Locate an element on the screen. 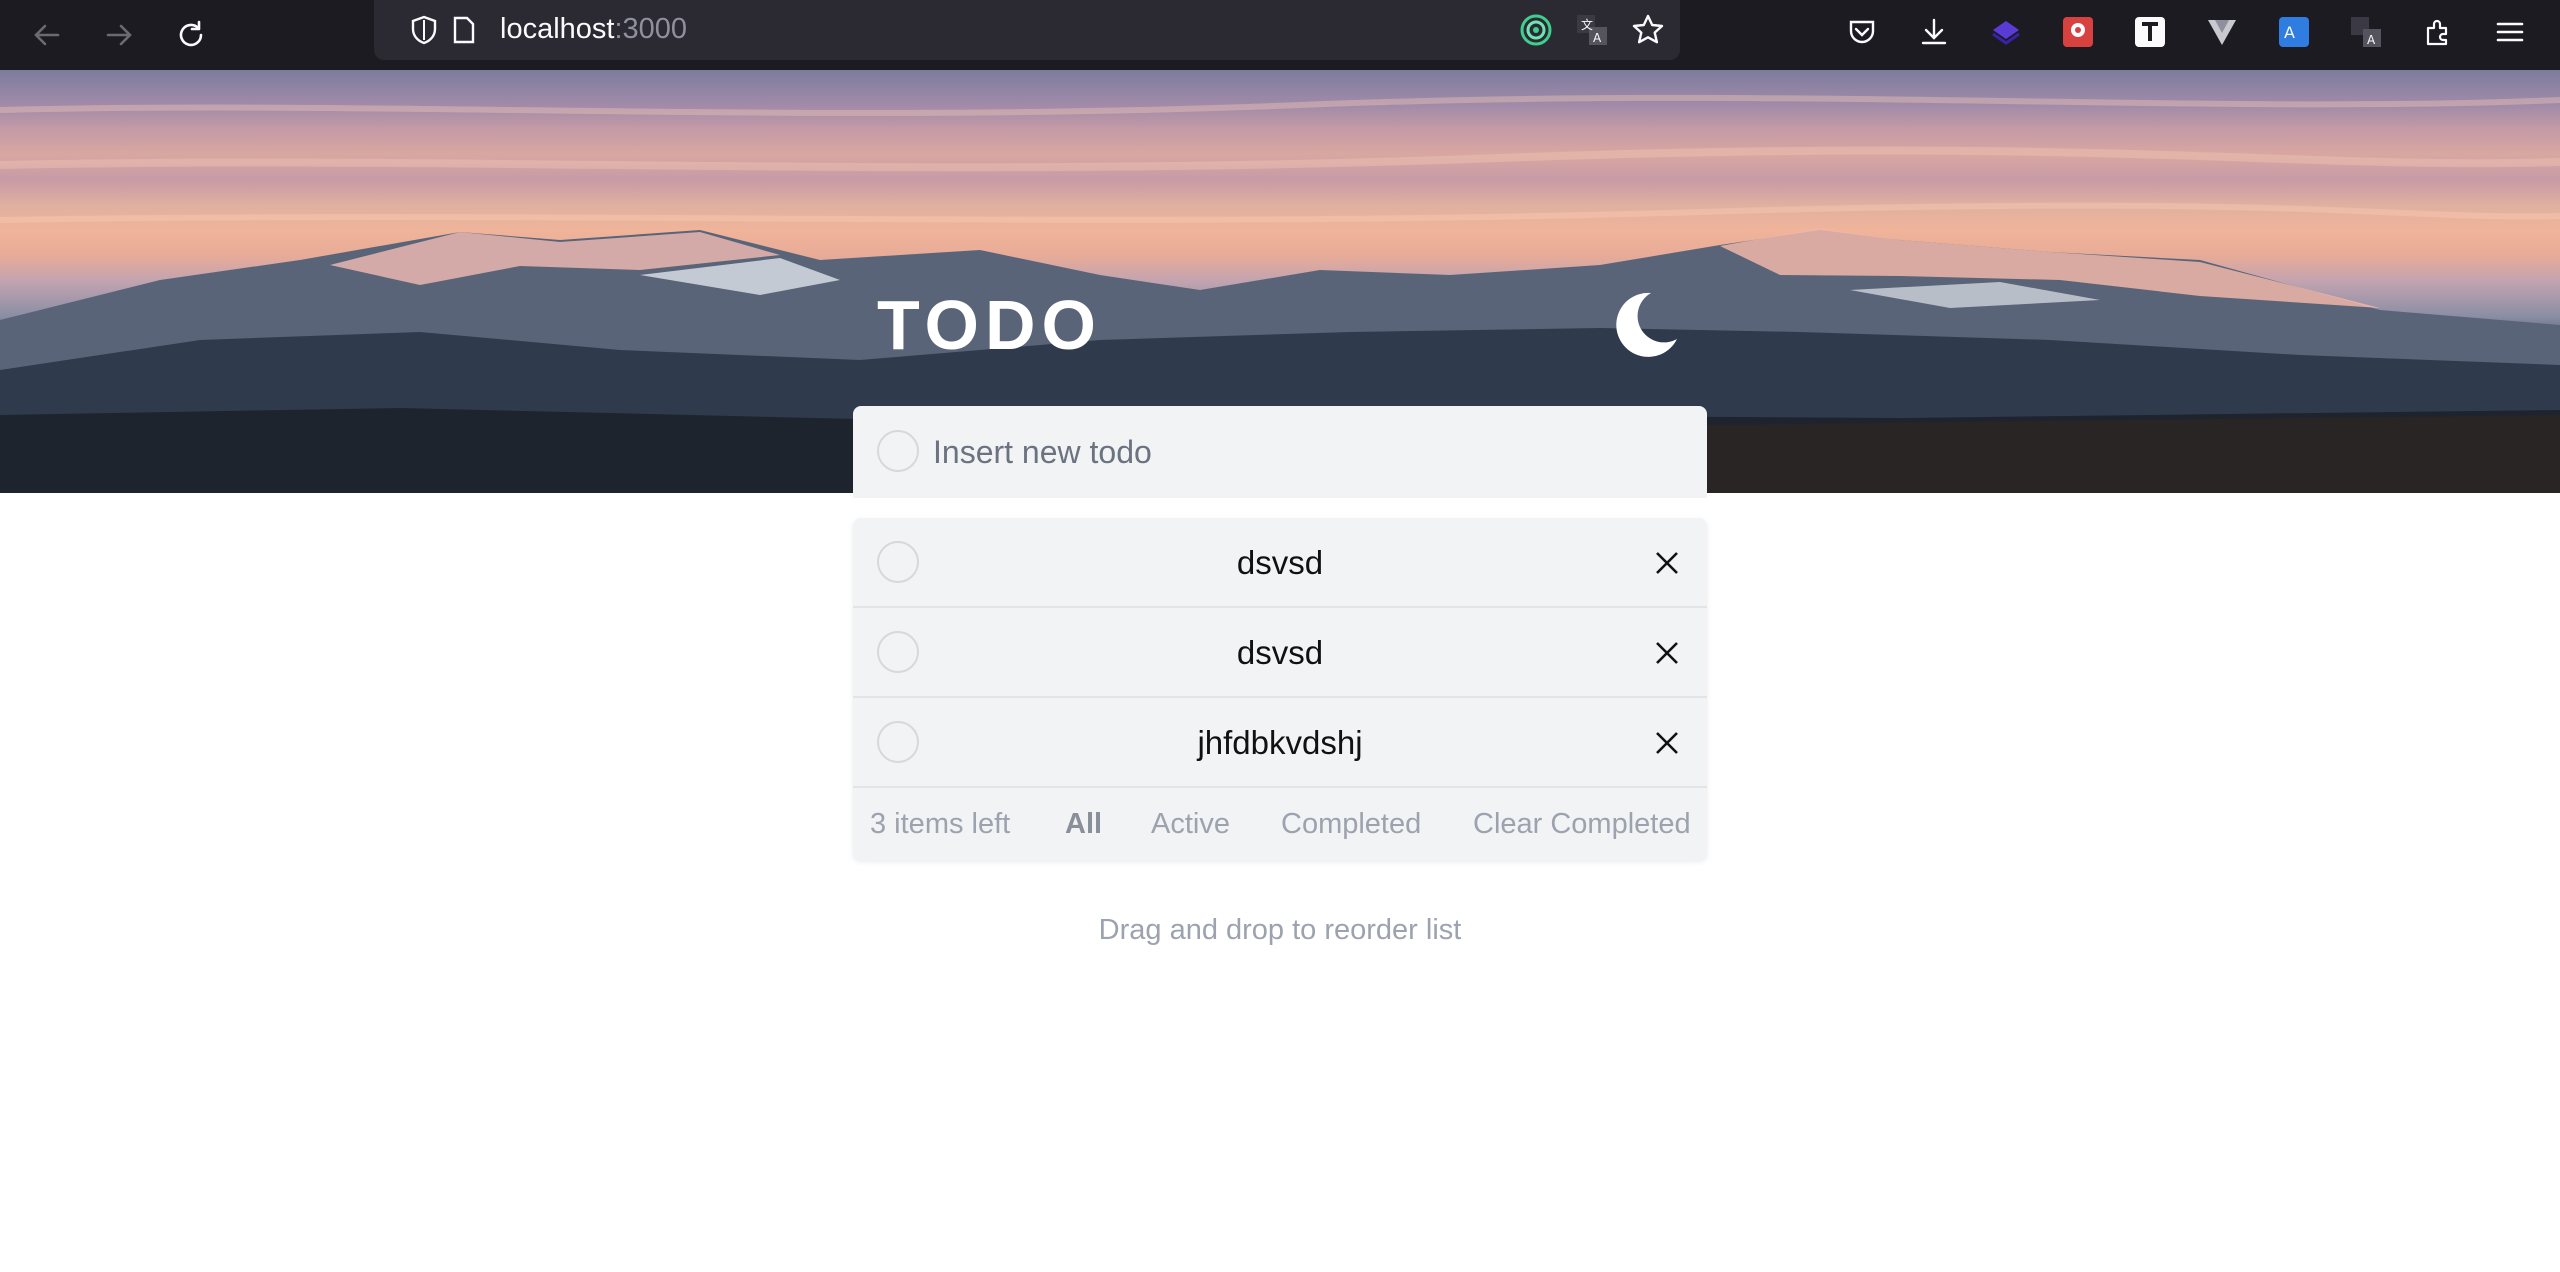 The width and height of the screenshot is (2560, 1272). translate-icon: 文A is located at coordinates (1592, 30).